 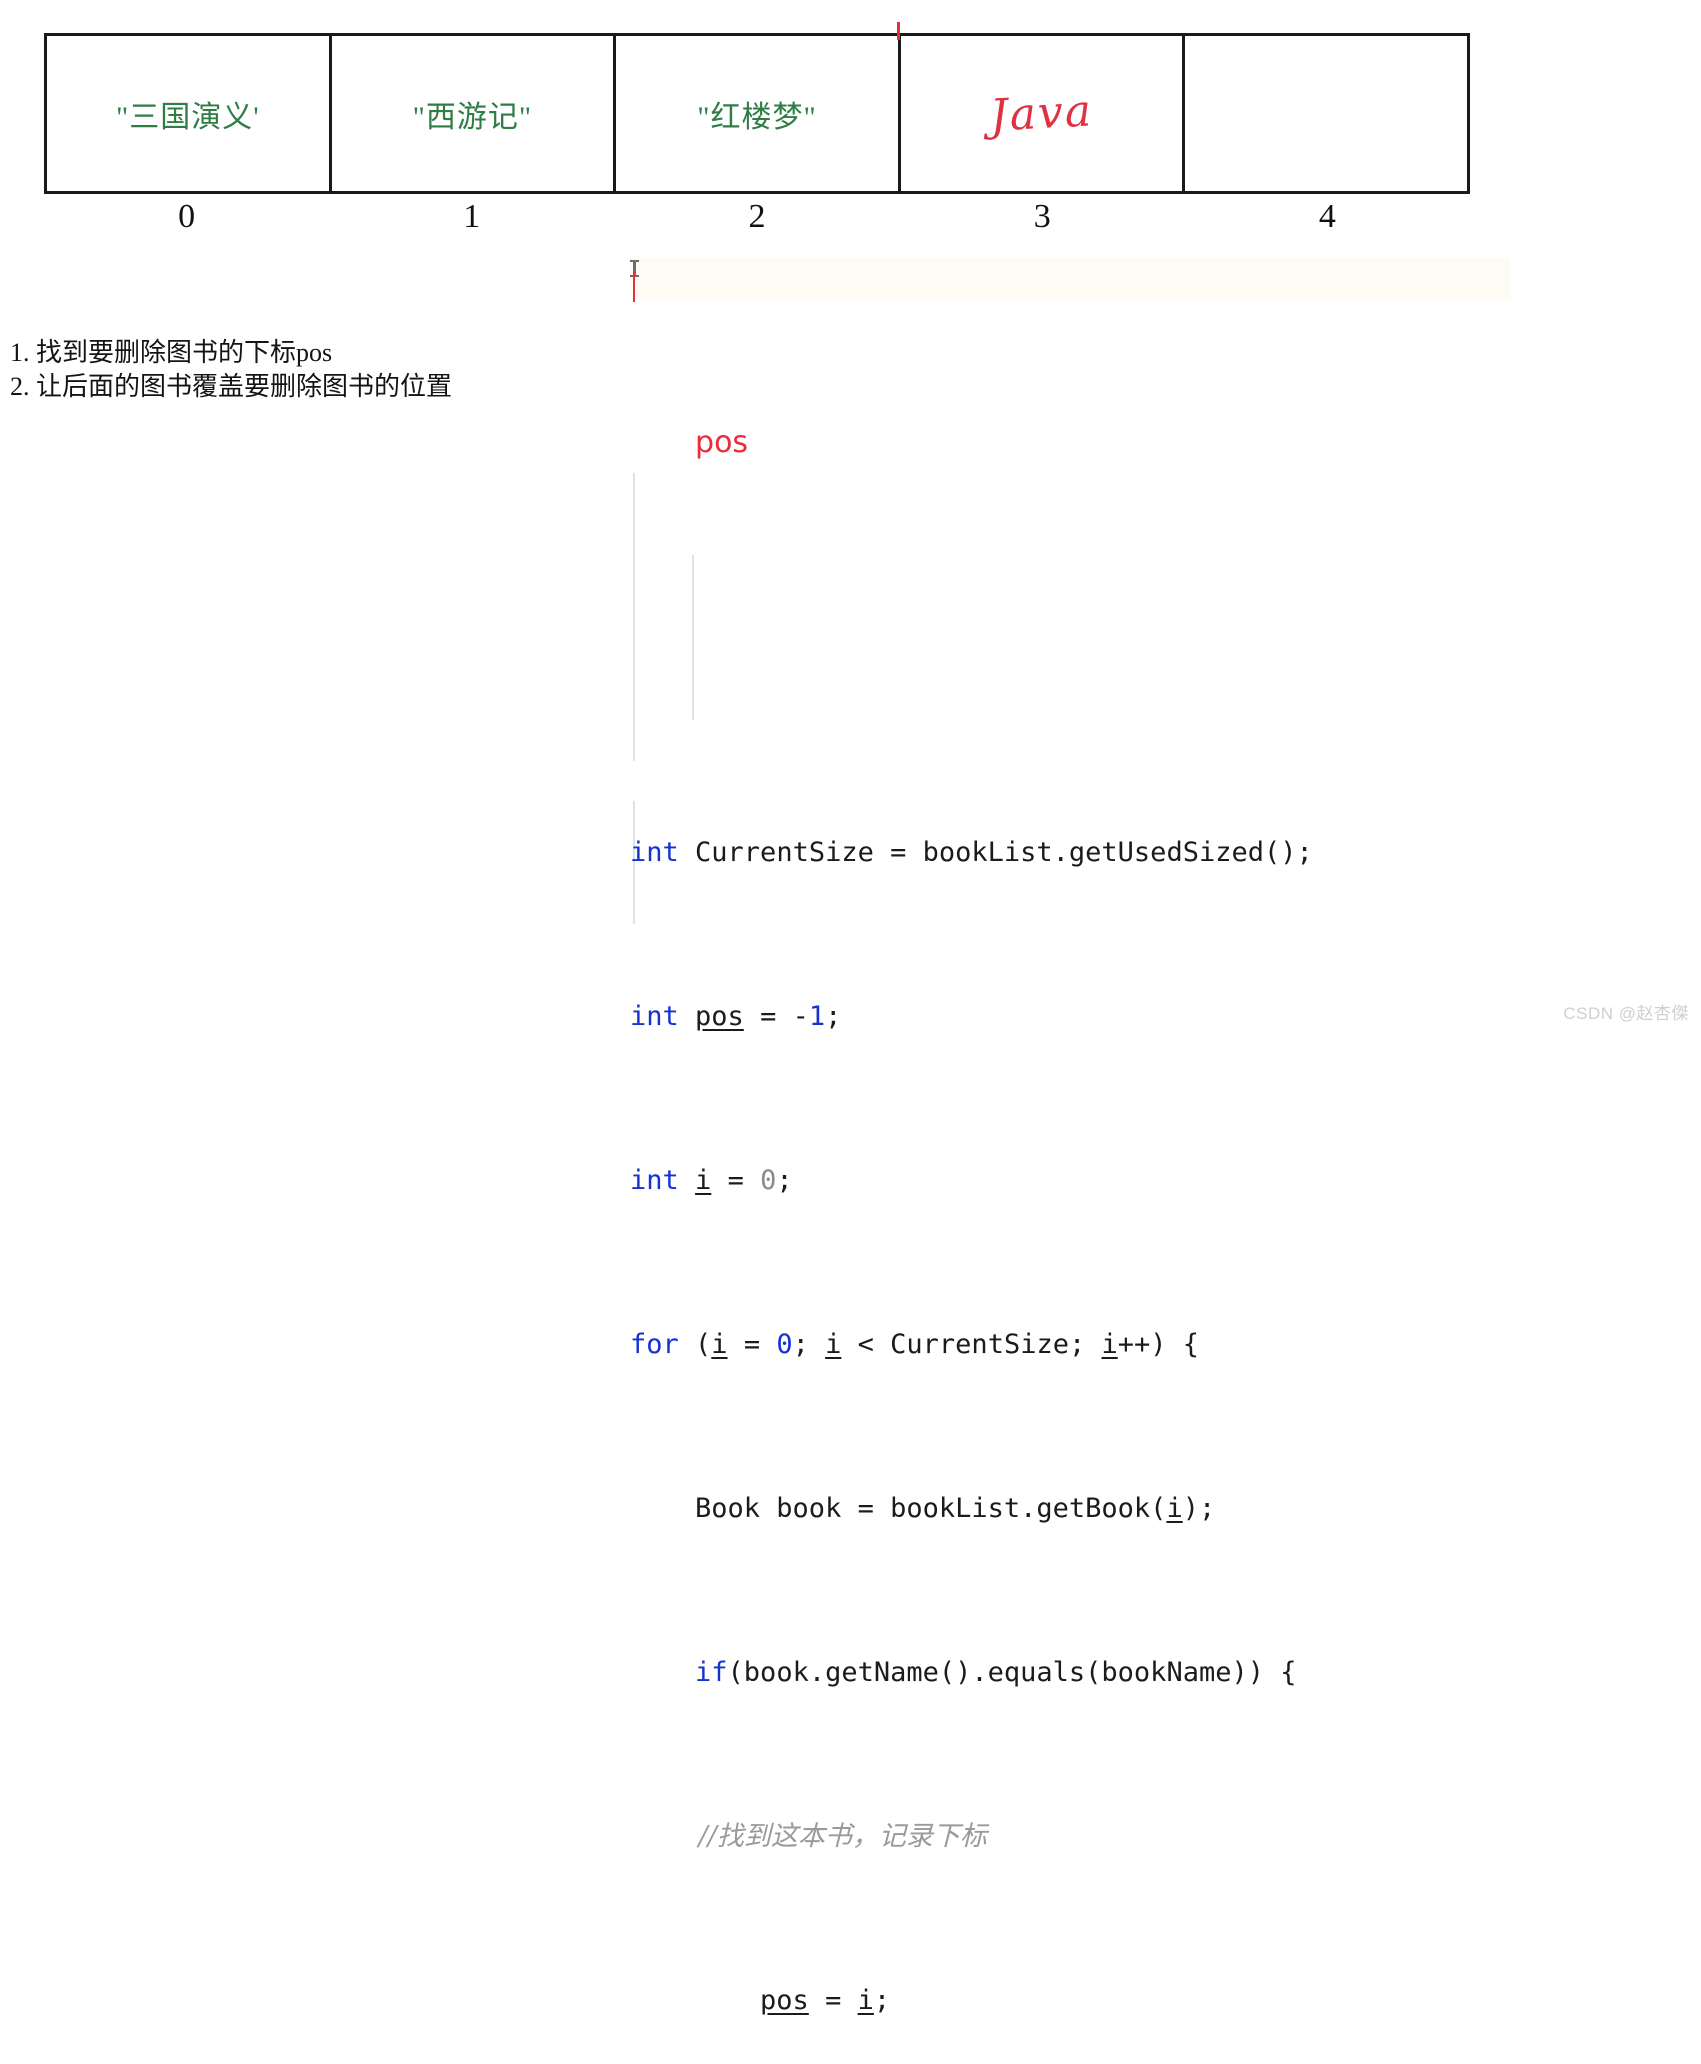 I want to click on array-cell-3-value: Java, so click(x=1041, y=113).